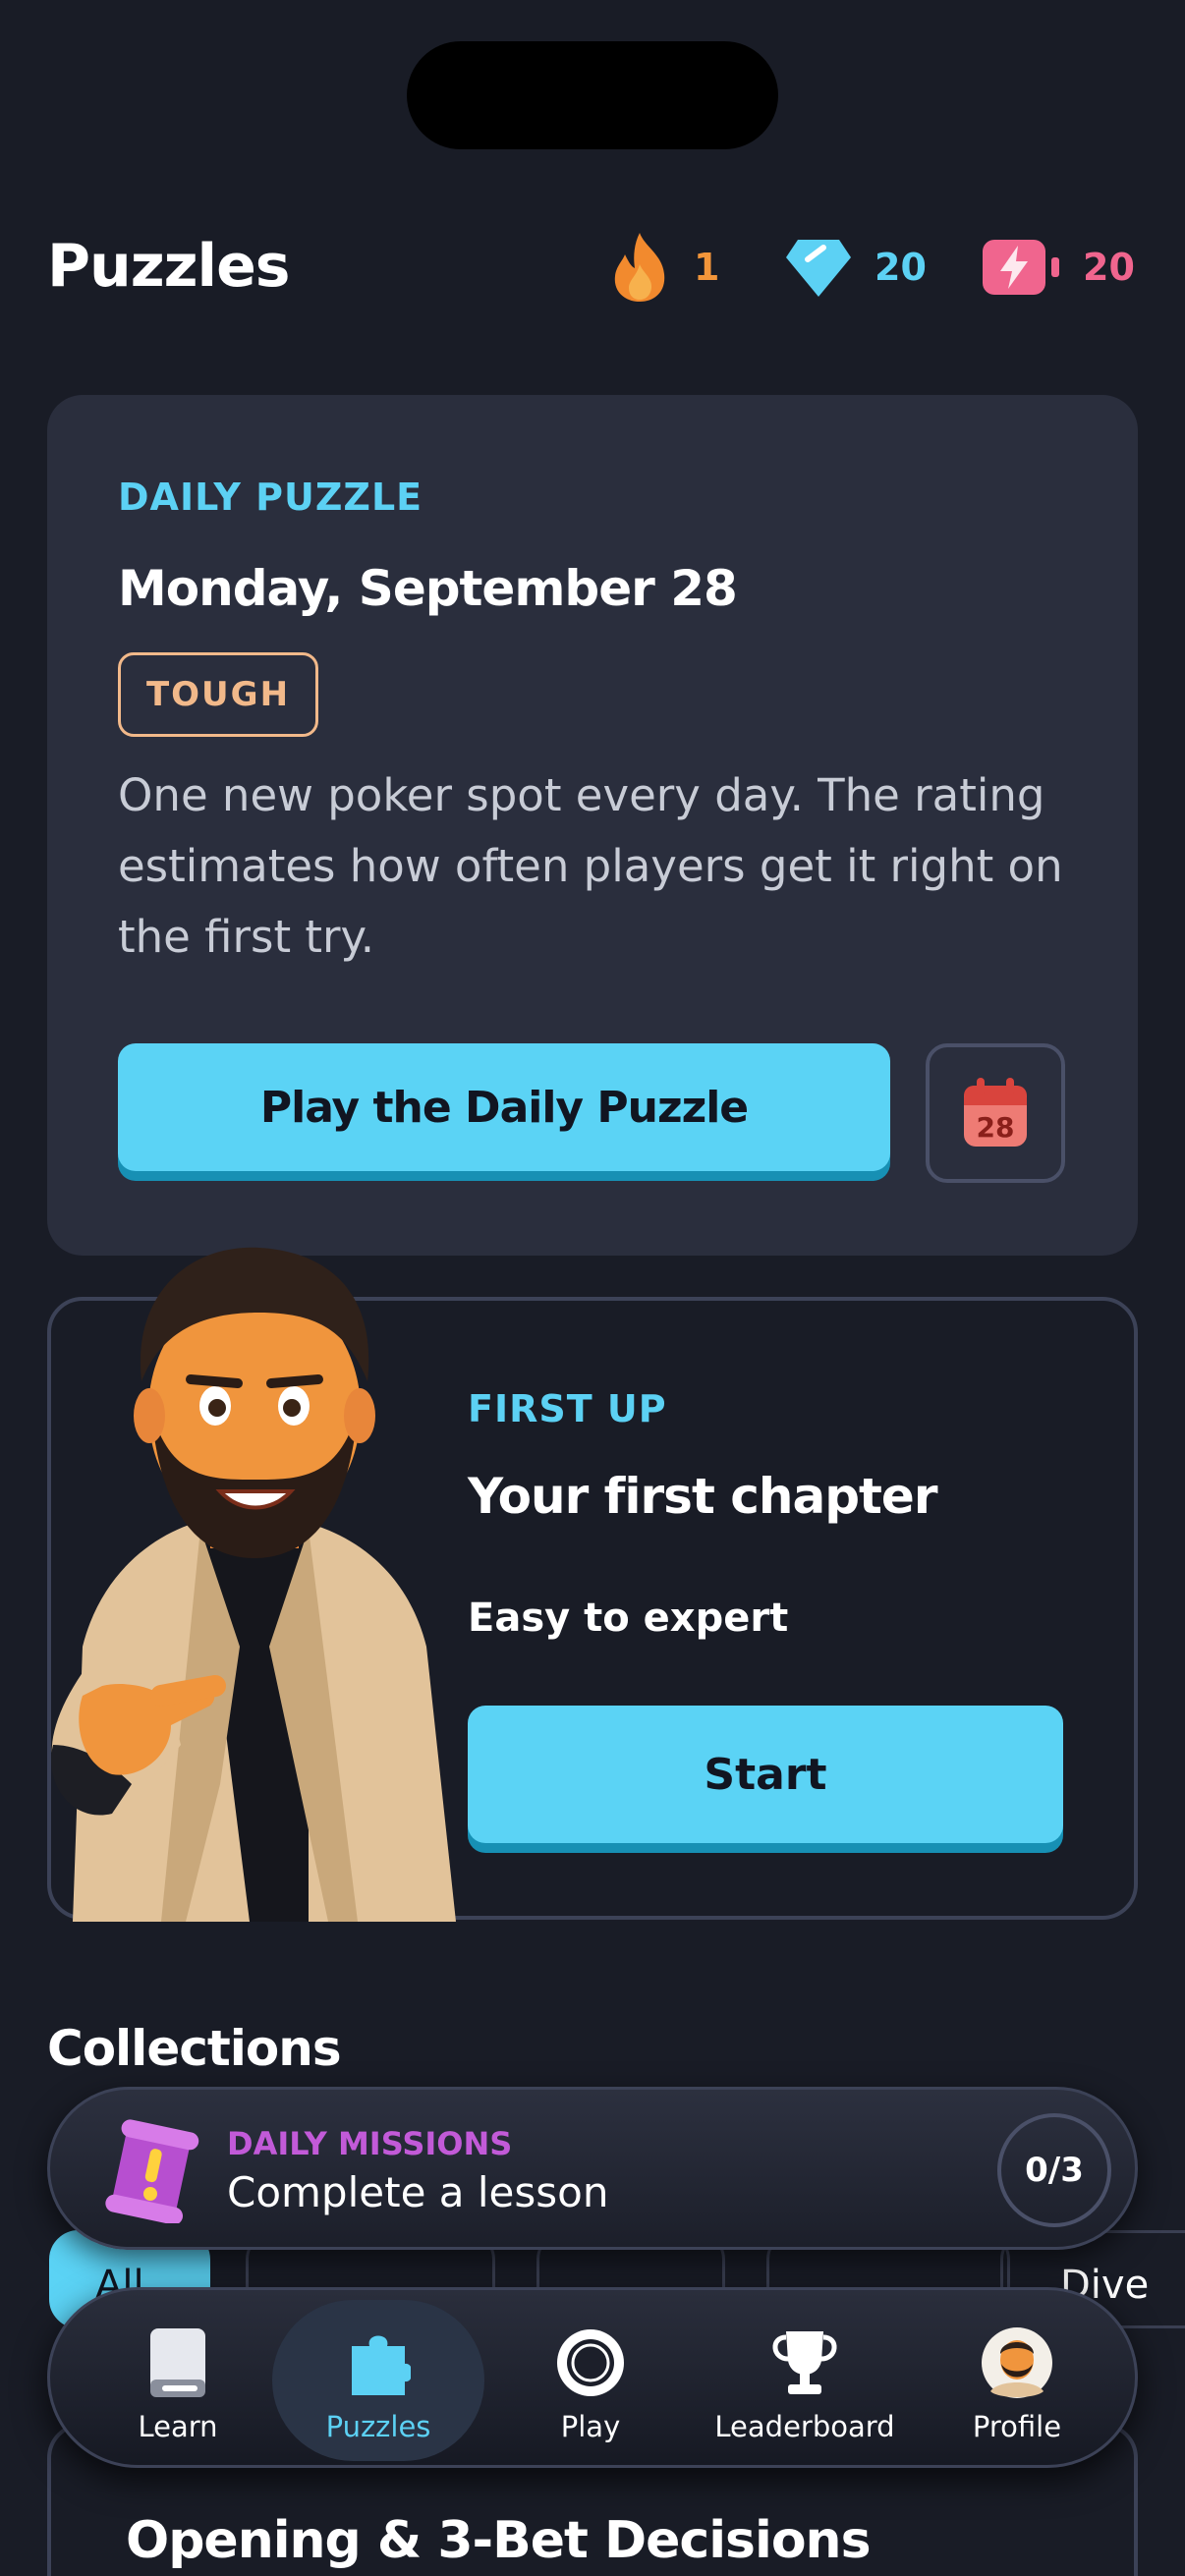 The width and height of the screenshot is (1185, 2576). What do you see at coordinates (152, 2171) in the screenshot?
I see `scroll-icon` at bounding box center [152, 2171].